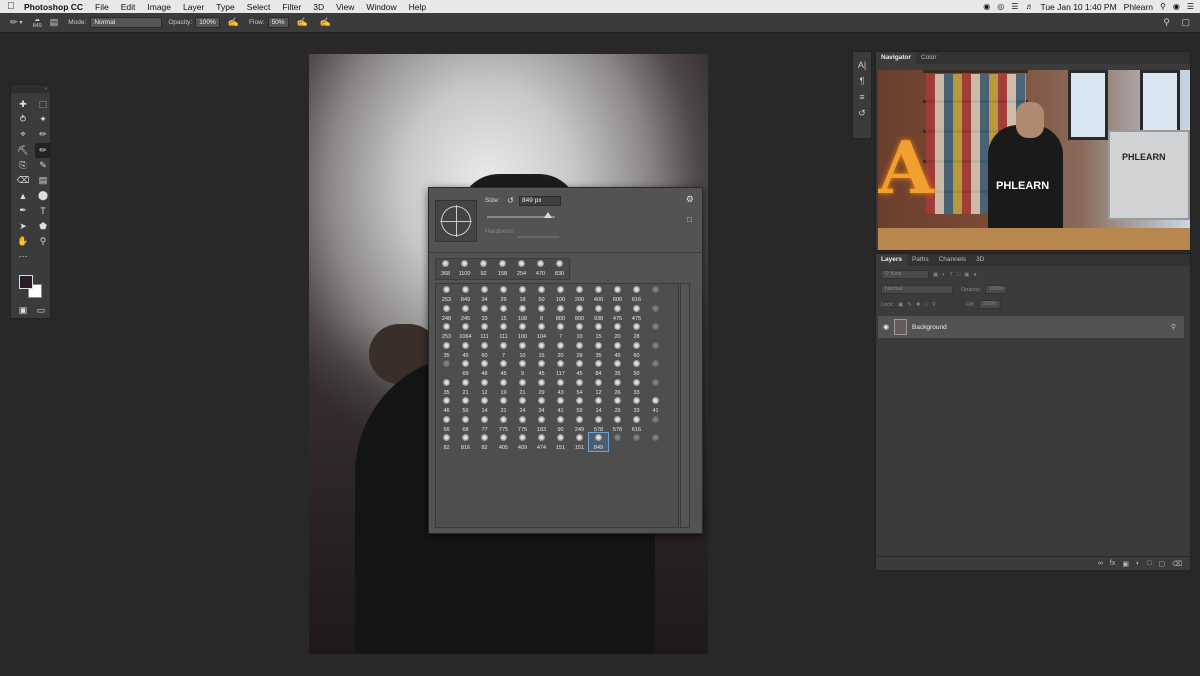 Image resolution: width=1200 pixels, height=676 pixels. What do you see at coordinates (958, 275) in the screenshot?
I see `shape-filter-icon: □` at bounding box center [958, 275].